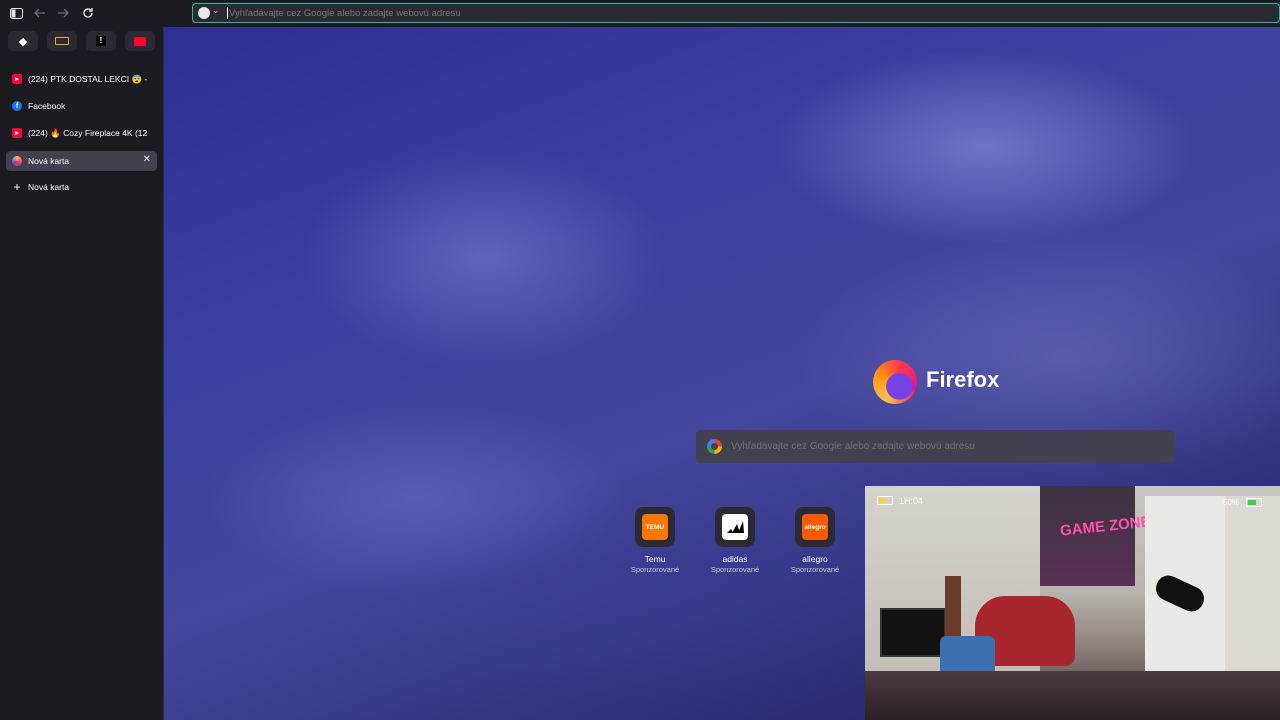 This screenshot has height=720, width=1280. What do you see at coordinates (88, 78) in the screenshot?
I see `tab-label: (224) PTK DOSTAL LEKCI 😨 - YouT` at bounding box center [88, 78].